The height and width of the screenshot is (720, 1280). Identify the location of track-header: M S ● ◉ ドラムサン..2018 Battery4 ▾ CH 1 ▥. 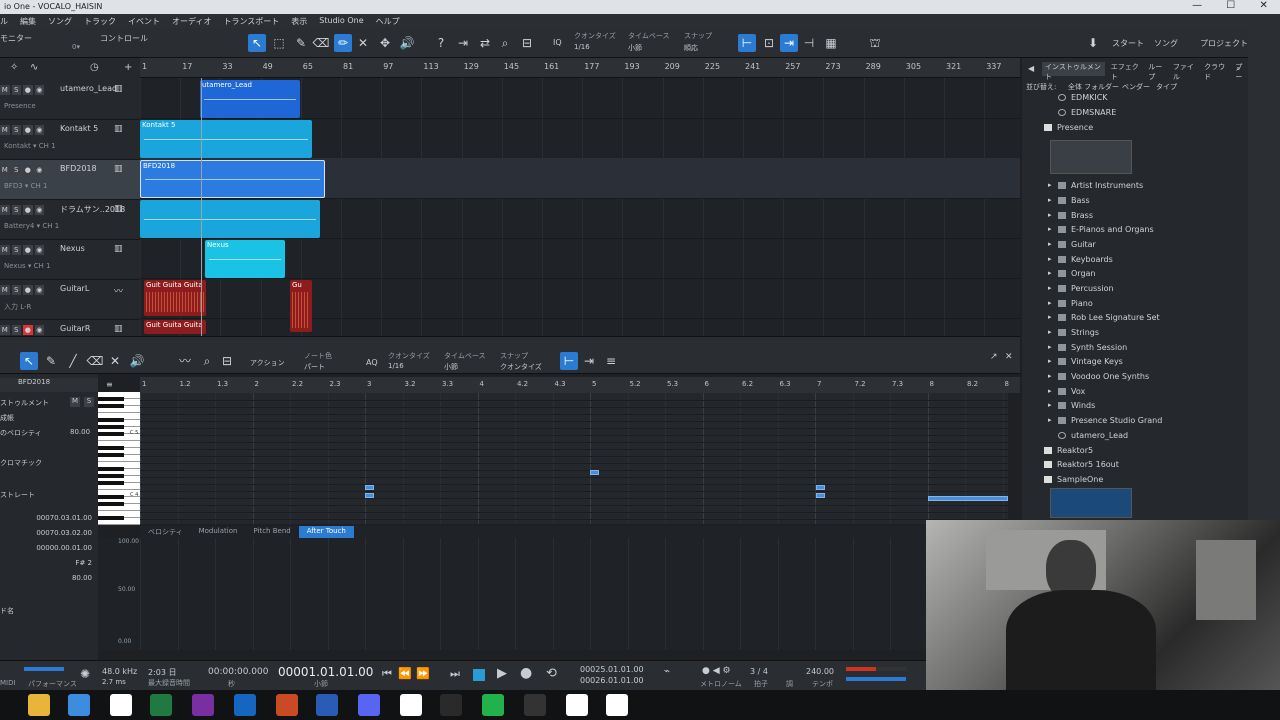
(70, 220).